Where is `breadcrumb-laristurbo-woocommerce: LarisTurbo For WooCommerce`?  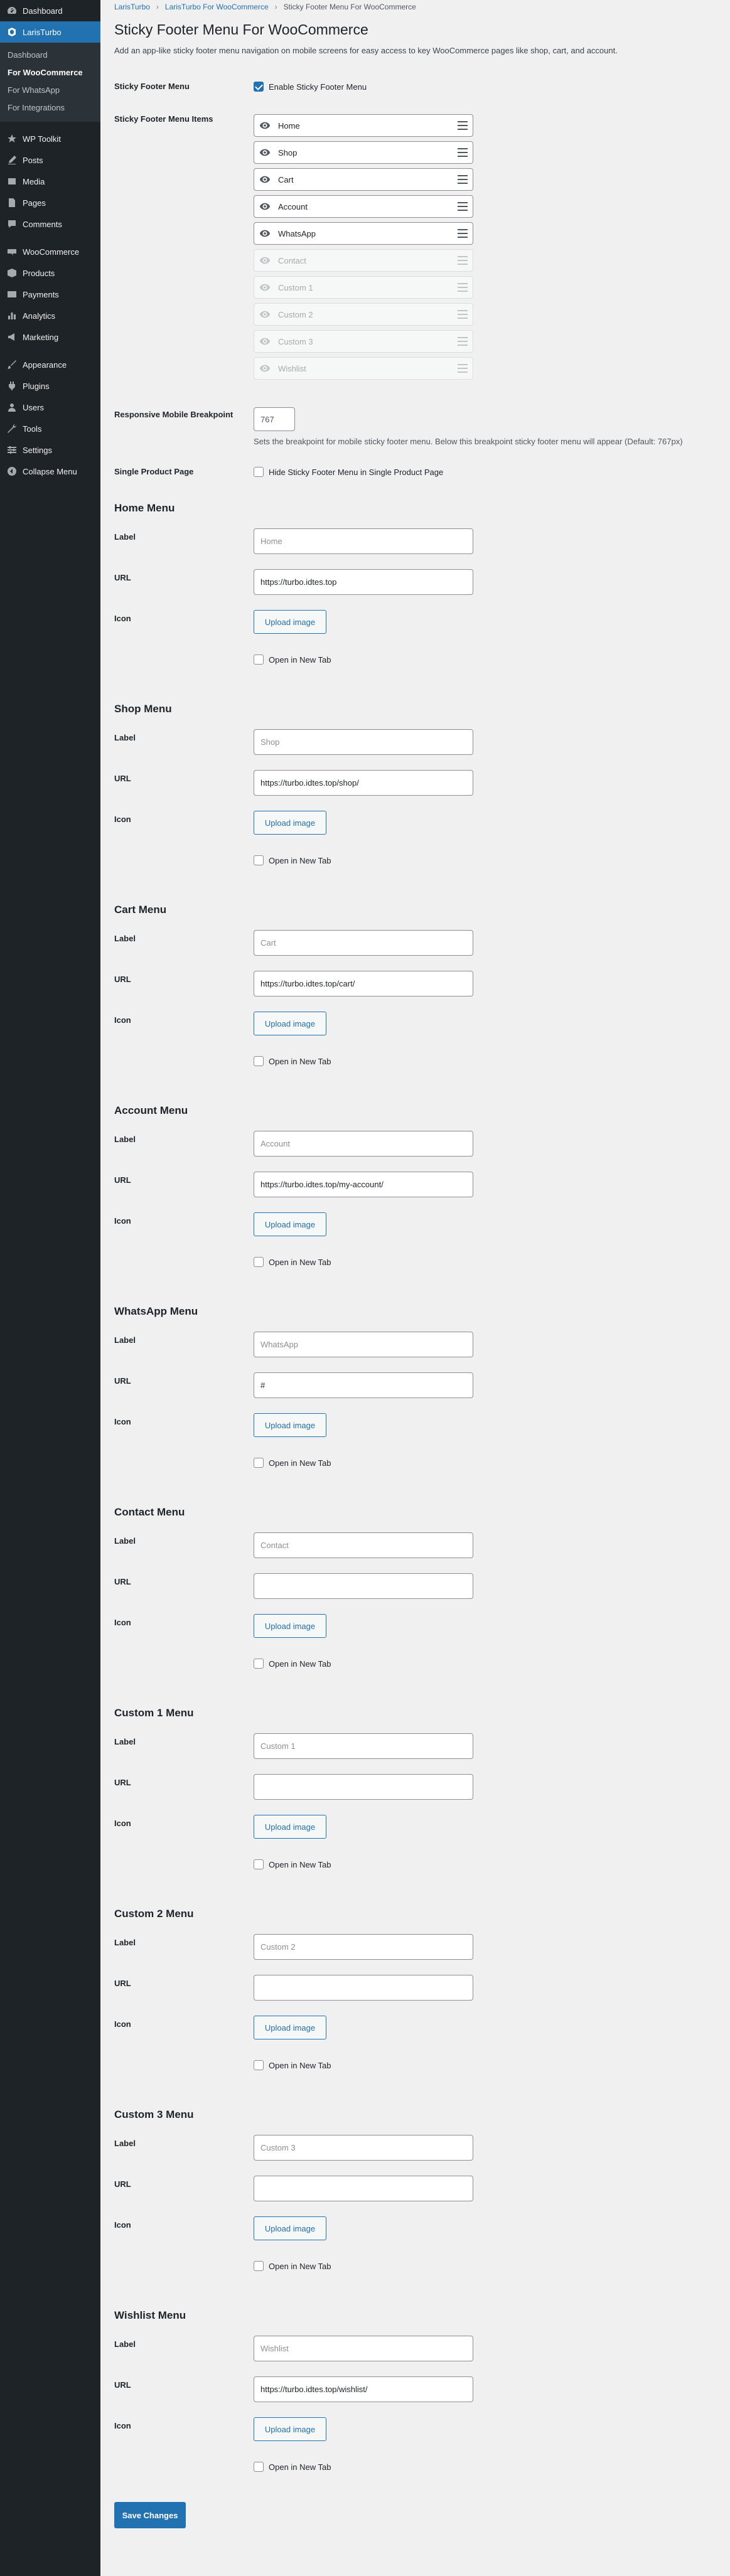
breadcrumb-laristurbo-woocommerce: LarisTurbo For WooCommerce is located at coordinates (217, 7).